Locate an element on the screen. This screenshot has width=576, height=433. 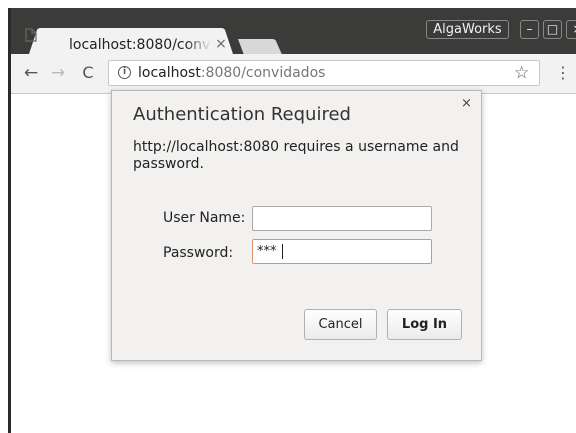
cancel-button: Cancel is located at coordinates (340, 324).